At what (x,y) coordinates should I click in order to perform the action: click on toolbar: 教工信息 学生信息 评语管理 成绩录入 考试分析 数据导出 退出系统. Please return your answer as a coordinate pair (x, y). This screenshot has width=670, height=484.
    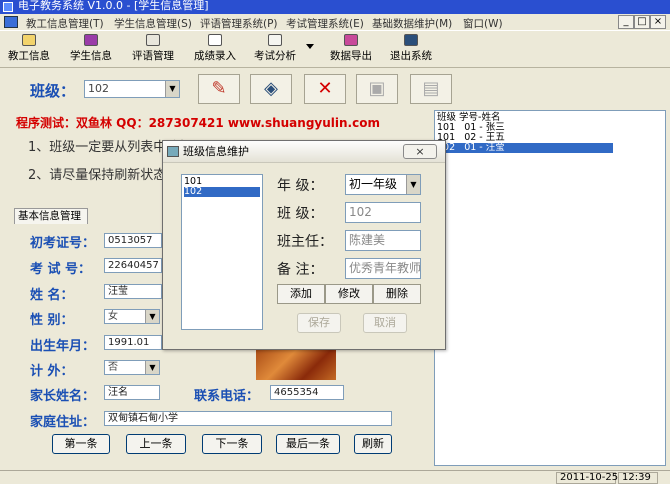
    Looking at the image, I should click on (335, 50).